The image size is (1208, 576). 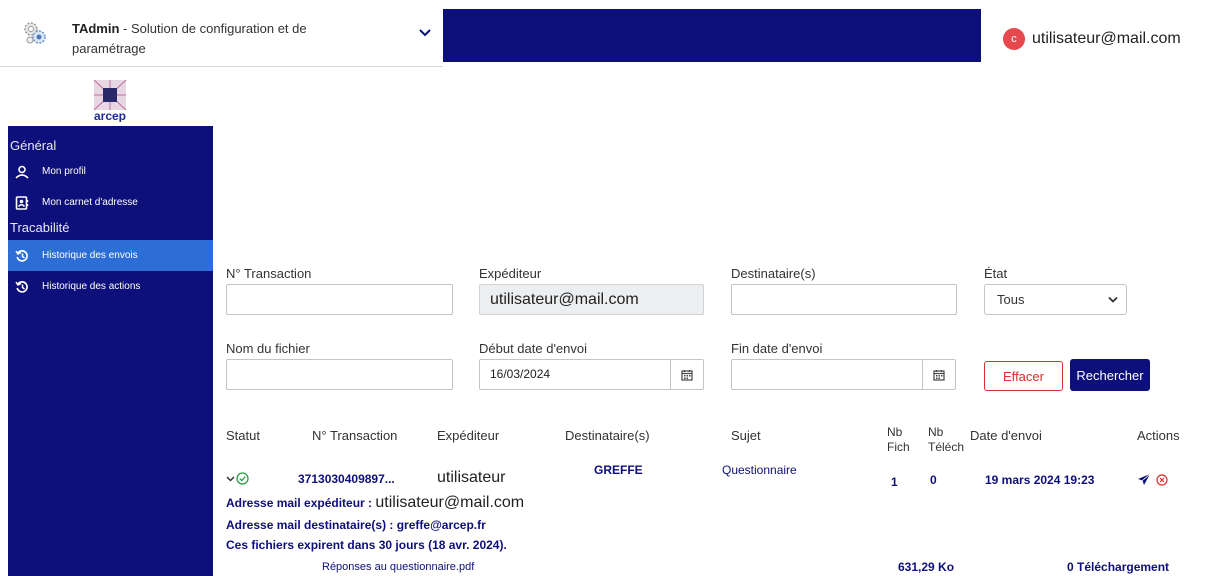 I want to click on detail-sender-mail-label: Adresse mail expéditeur :, so click(x=301, y=503).